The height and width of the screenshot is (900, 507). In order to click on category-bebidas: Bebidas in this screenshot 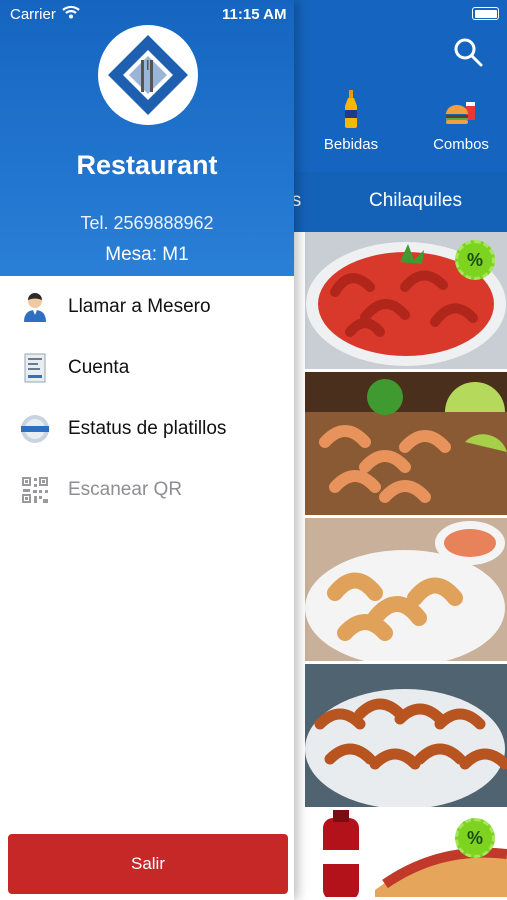, I will do `click(351, 121)`.